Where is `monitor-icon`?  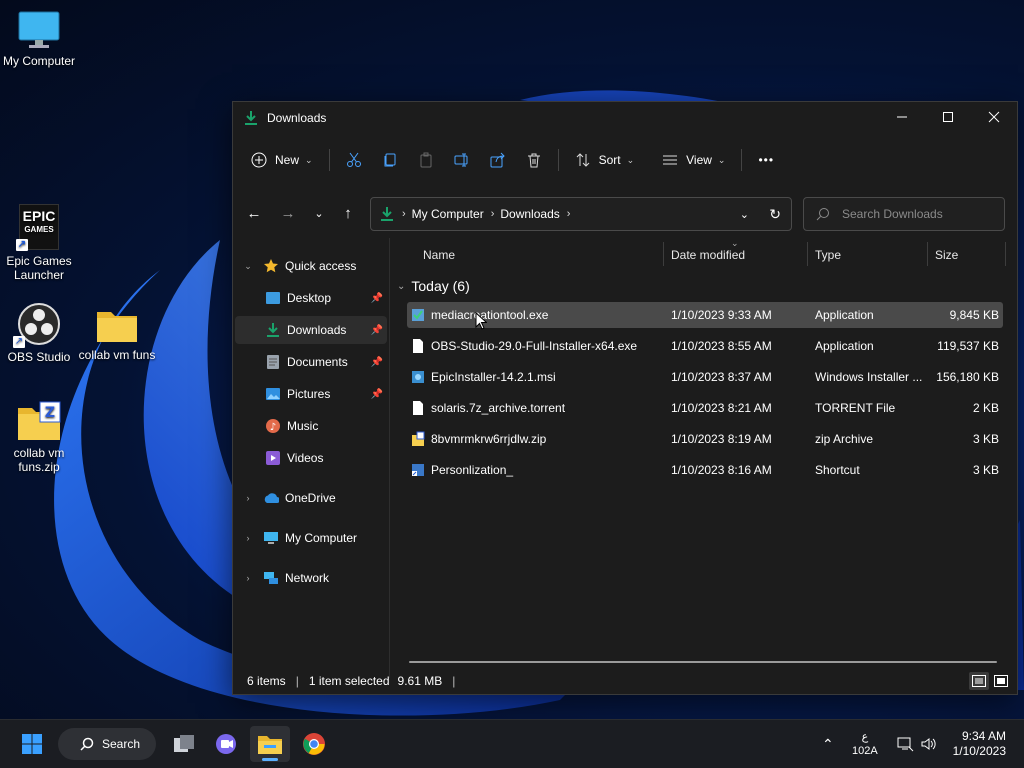
monitor-icon is located at coordinates (39, 30).